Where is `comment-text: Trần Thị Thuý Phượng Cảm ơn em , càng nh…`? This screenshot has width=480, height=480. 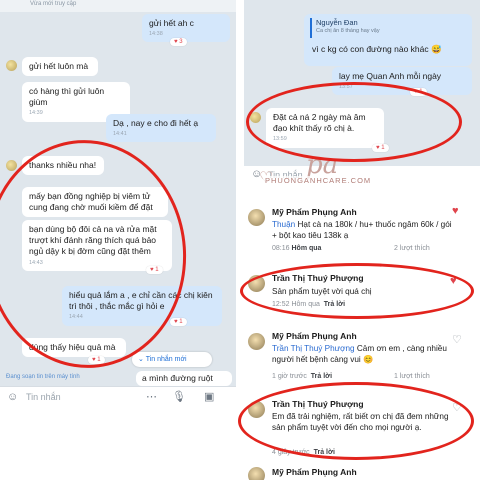
comment-text: Trần Thị Thuý Phượng Cảm ơn em , càng nh… is located at coordinates (359, 354).